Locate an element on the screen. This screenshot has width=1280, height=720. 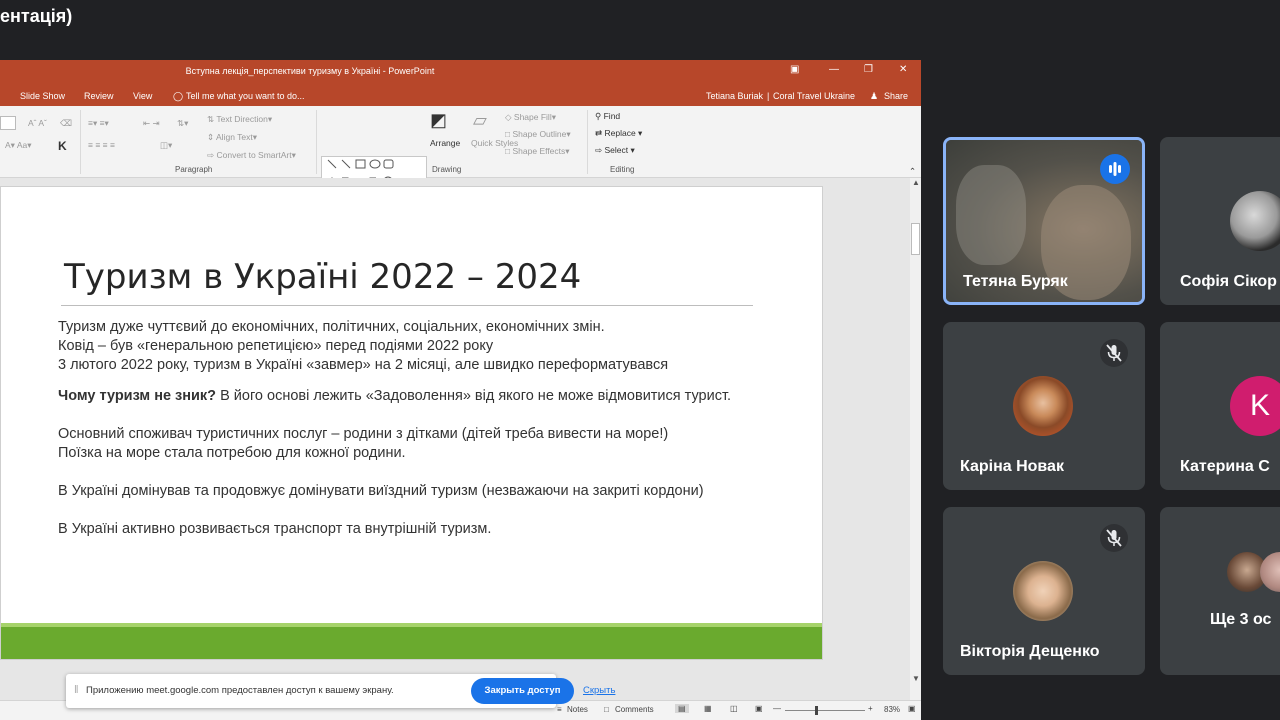
title-divider is located at coordinates (407, 305).